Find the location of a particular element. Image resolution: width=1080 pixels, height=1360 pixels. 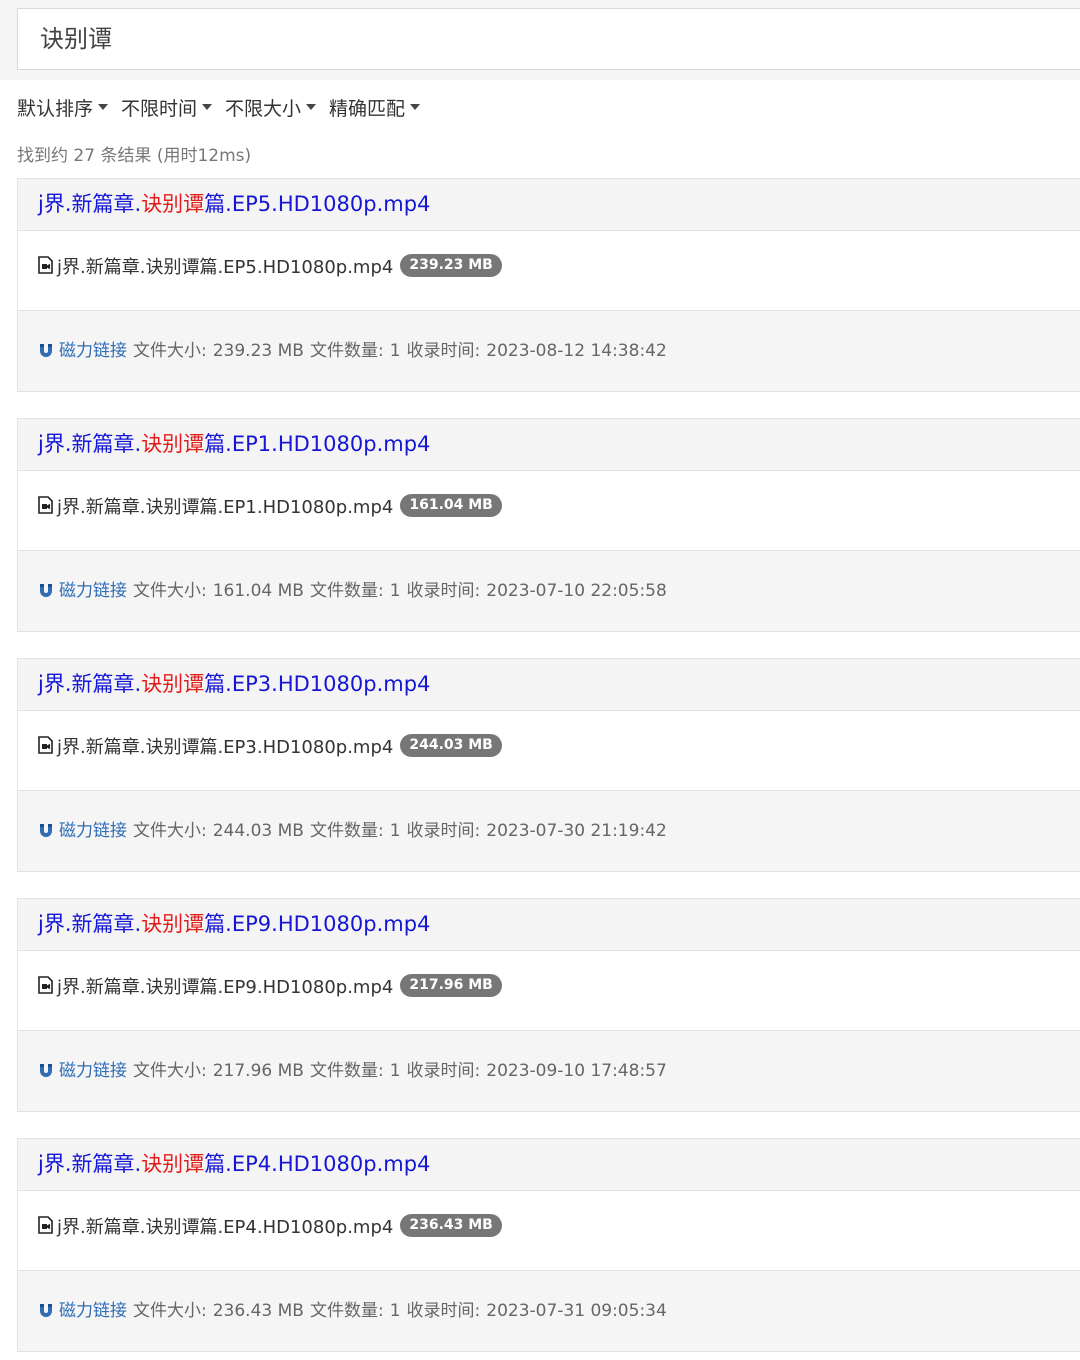

sort-dropdown: 默认排序 is located at coordinates (63, 107).